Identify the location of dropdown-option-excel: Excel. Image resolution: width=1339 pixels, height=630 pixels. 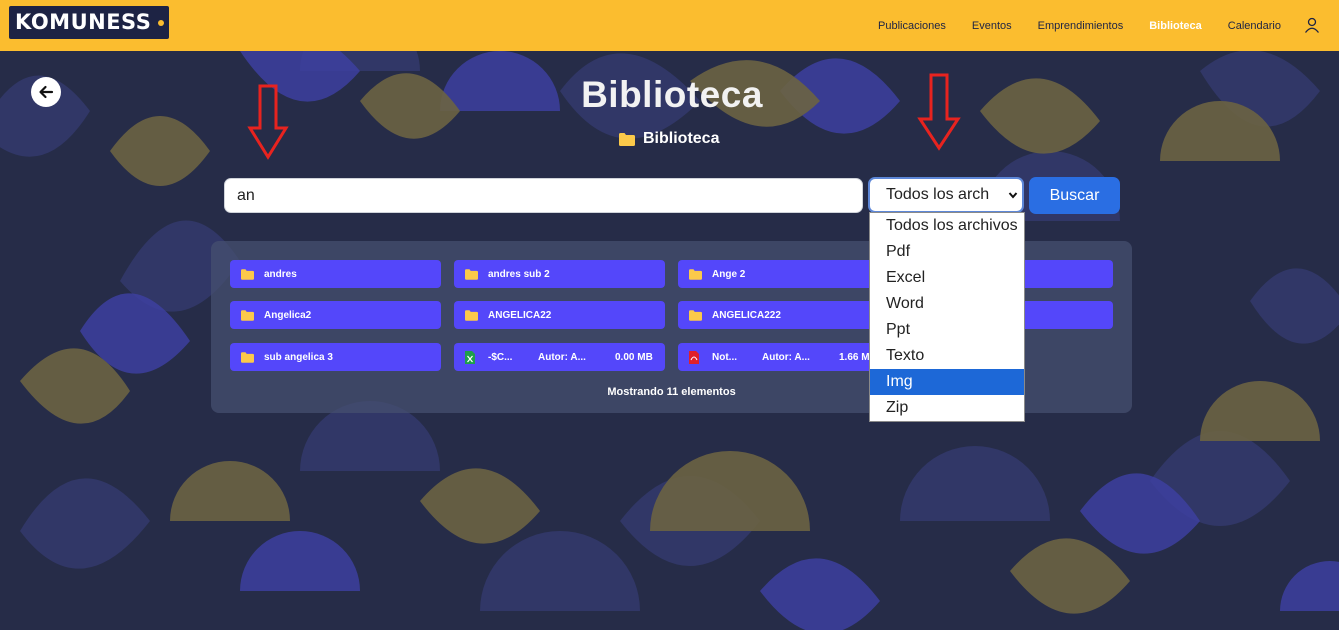
(947, 278).